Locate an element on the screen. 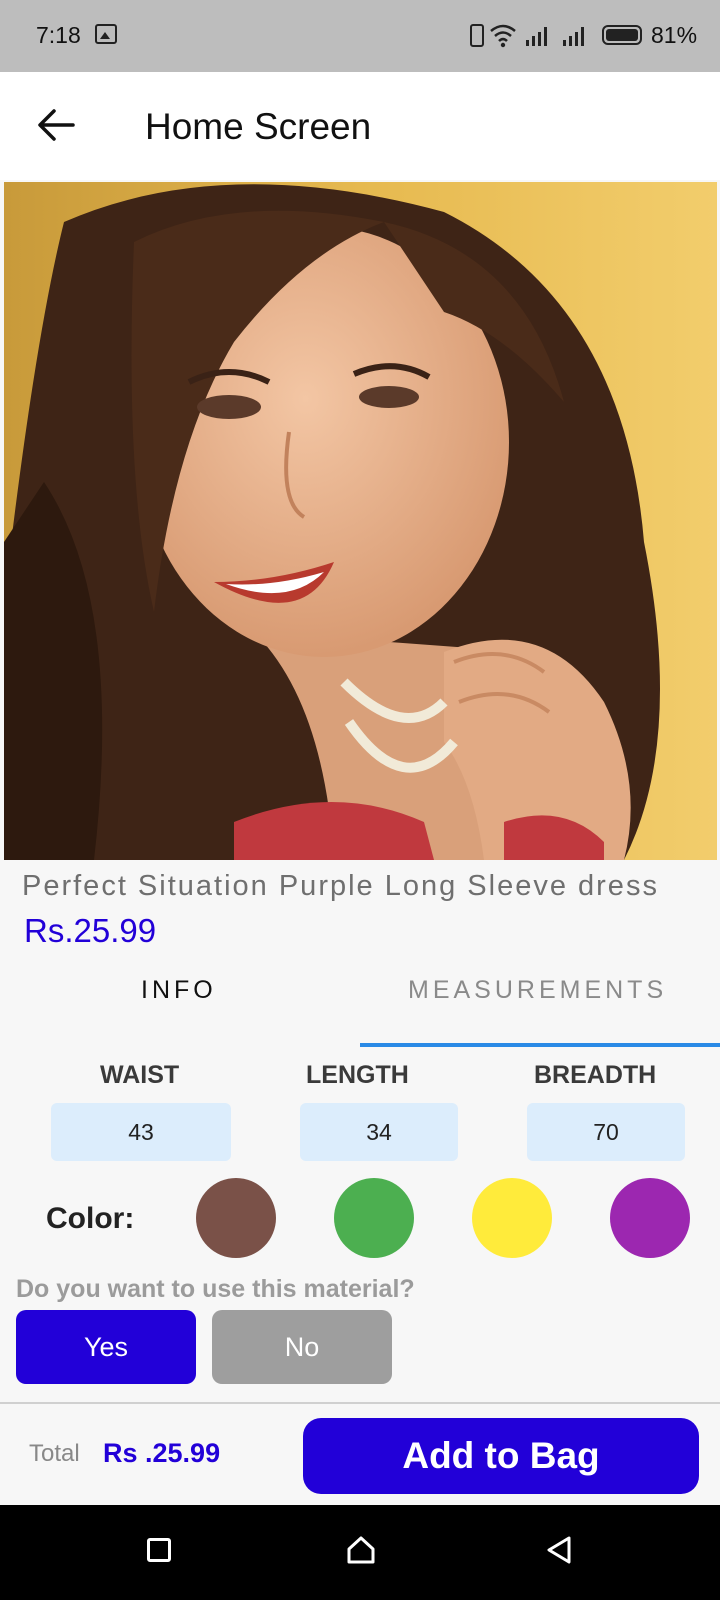 The image size is (720, 1600). color-label: Color: is located at coordinates (90, 1218).